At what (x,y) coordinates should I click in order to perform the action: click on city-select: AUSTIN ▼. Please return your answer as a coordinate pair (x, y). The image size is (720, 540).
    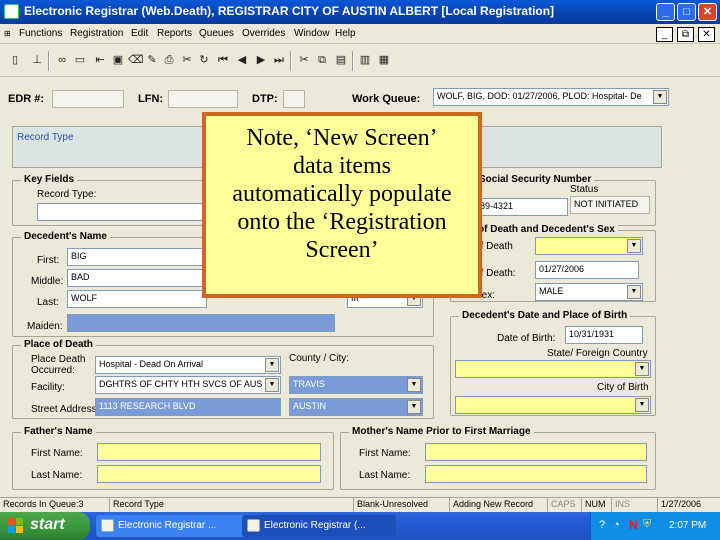
    Looking at the image, I should click on (356, 407).